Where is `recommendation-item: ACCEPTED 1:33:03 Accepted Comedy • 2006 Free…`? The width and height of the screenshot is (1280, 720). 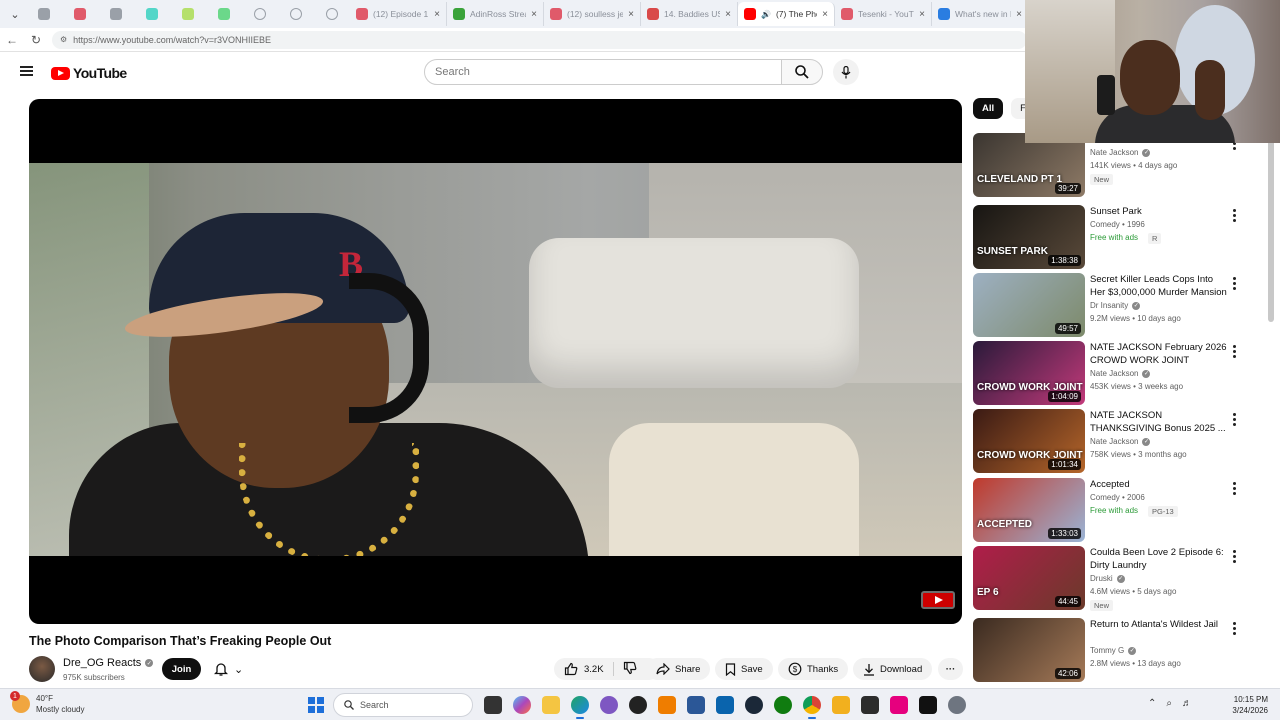 recommendation-item: ACCEPTED 1:33:03 Accepted Comedy • 2006 Free… is located at coordinates (1113, 510).